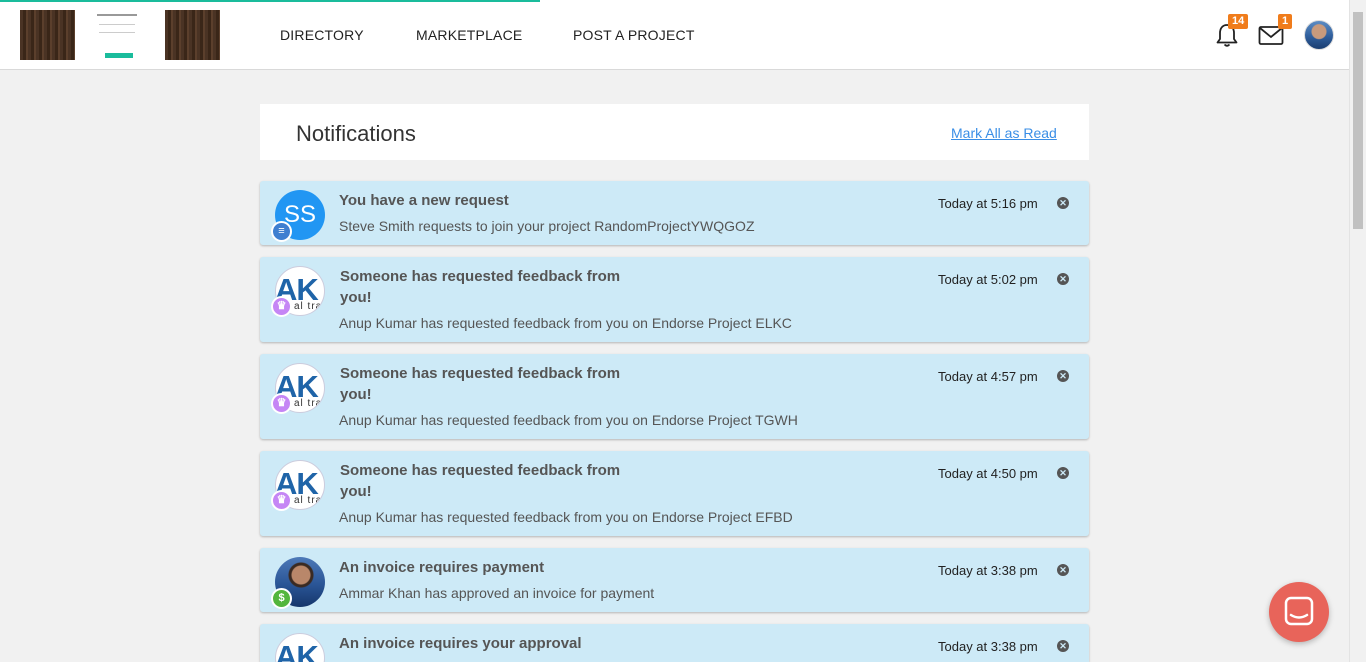 The image size is (1366, 662). I want to click on notifications-count-badge: 14, so click(1238, 21).